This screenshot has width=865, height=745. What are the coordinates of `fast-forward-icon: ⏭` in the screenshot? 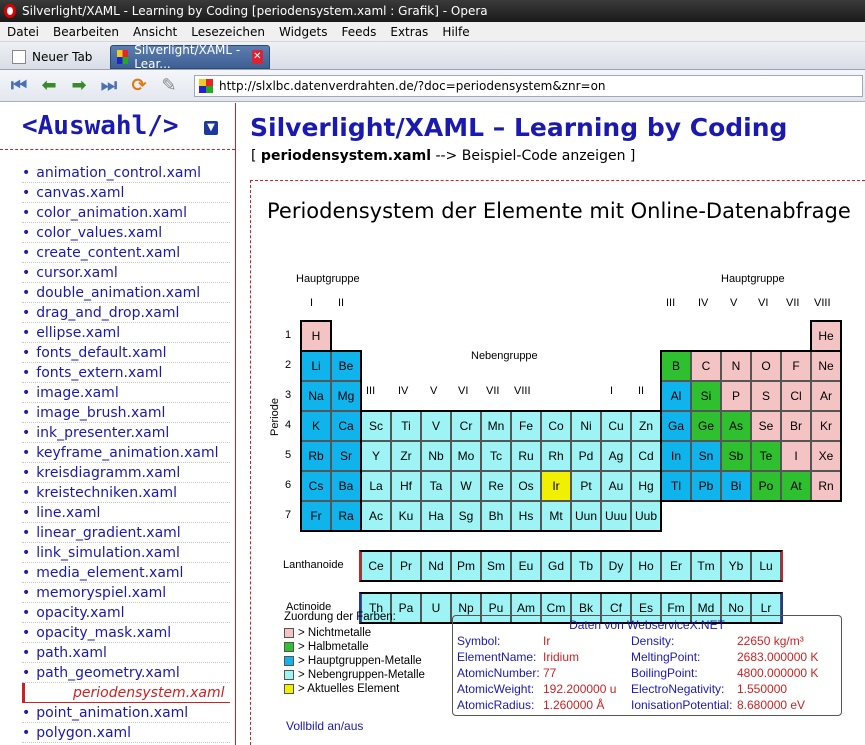 It's located at (109, 86).